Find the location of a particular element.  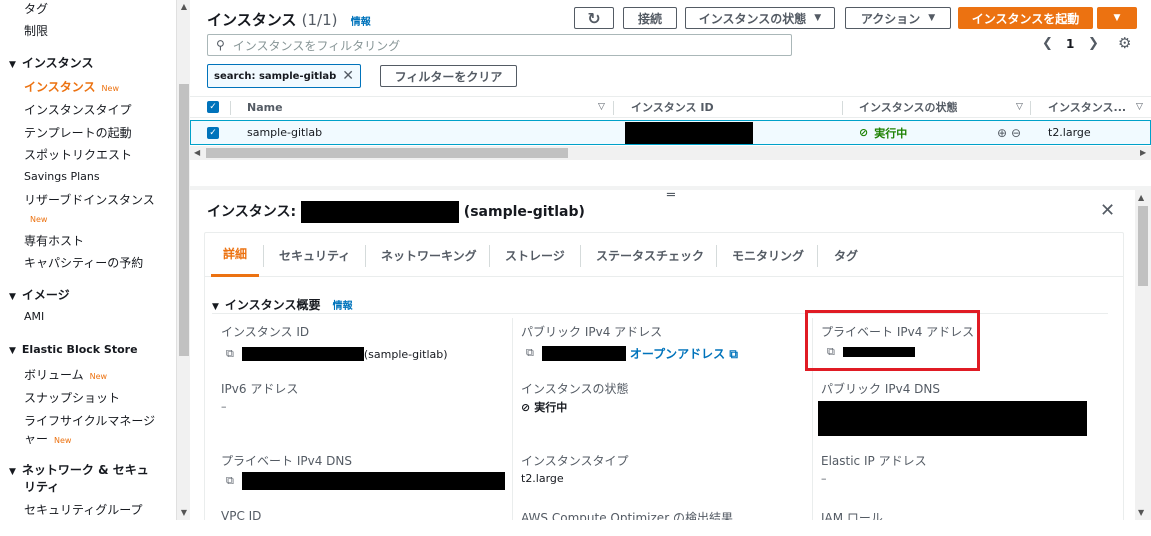

select-all-checkbox: ✓ is located at coordinates (213, 107).